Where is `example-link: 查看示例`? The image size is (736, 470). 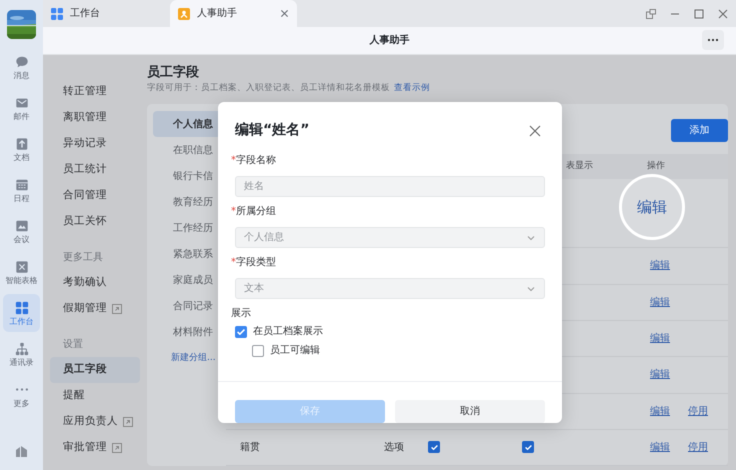 example-link: 查看示例 is located at coordinates (412, 87).